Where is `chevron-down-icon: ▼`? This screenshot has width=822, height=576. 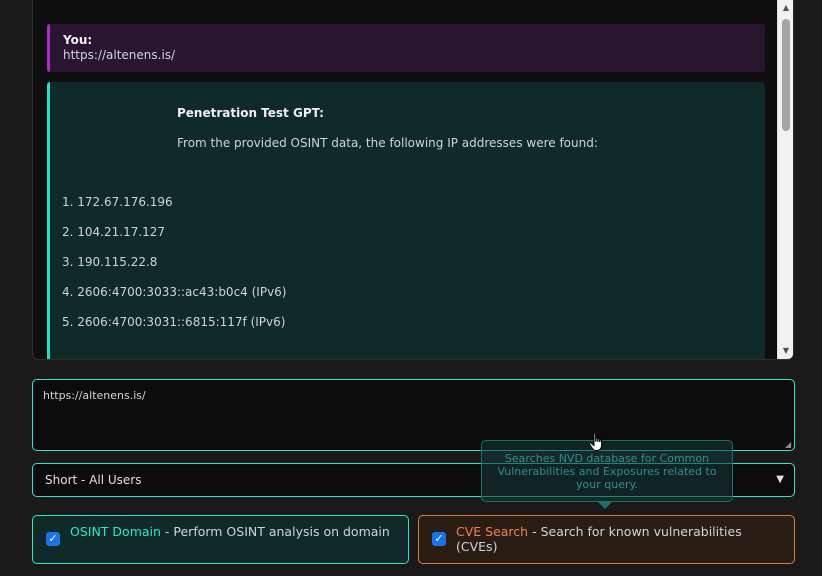
chevron-down-icon: ▼ is located at coordinates (780, 479).